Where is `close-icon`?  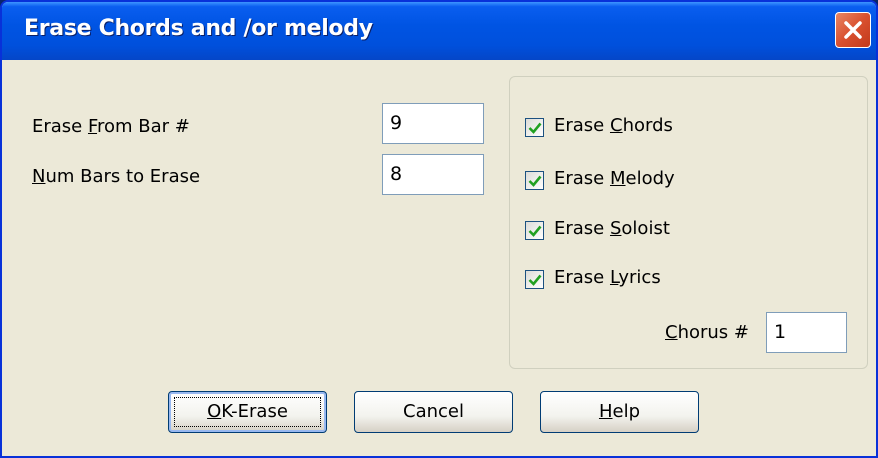
close-icon is located at coordinates (853, 30).